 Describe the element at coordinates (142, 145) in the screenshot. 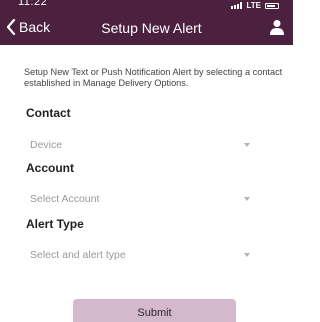

I see `contact-select: Device` at that location.